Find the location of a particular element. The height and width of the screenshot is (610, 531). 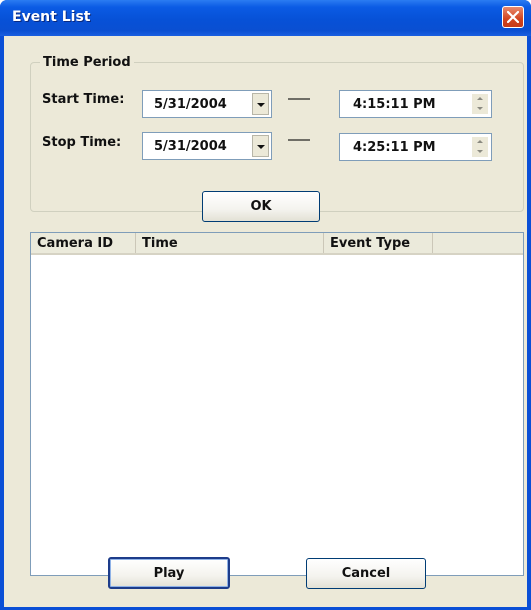

column-header-camera-id: Camera ID is located at coordinates (83, 243).